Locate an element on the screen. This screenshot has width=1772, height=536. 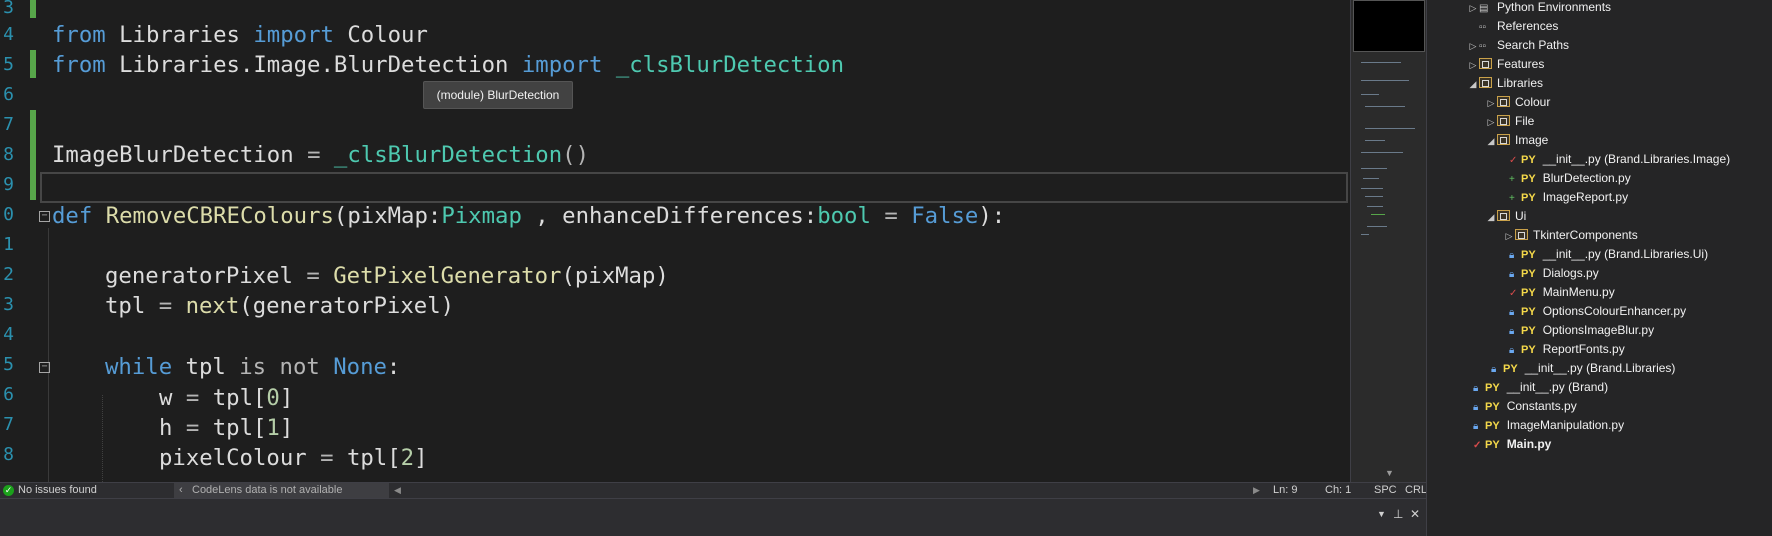
tree-item-libraries: ◢ Libraries is located at coordinates (1505, 84).